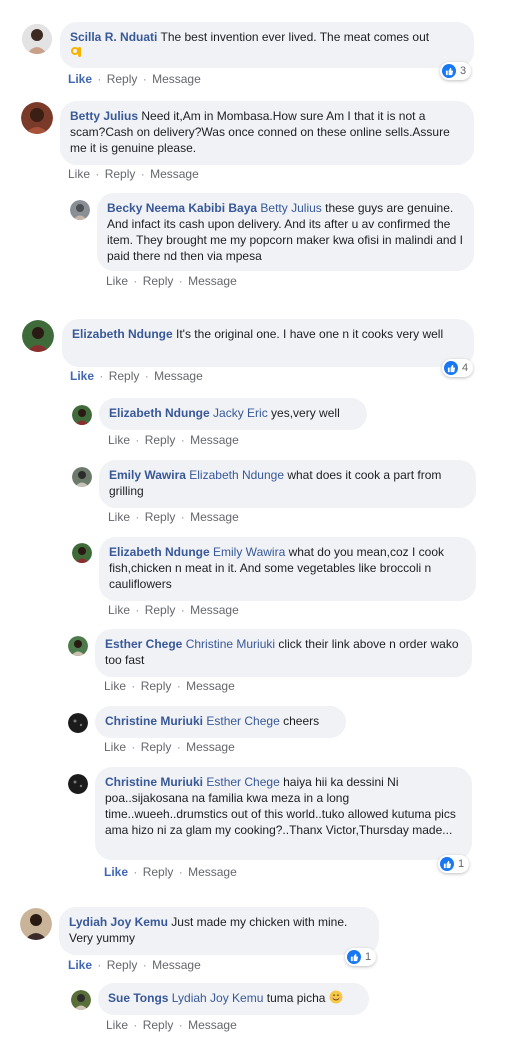 This screenshot has height=1051, width=509. Describe the element at coordinates (230, 644) in the screenshot. I see `mention-link: Christine Muriuki` at that location.